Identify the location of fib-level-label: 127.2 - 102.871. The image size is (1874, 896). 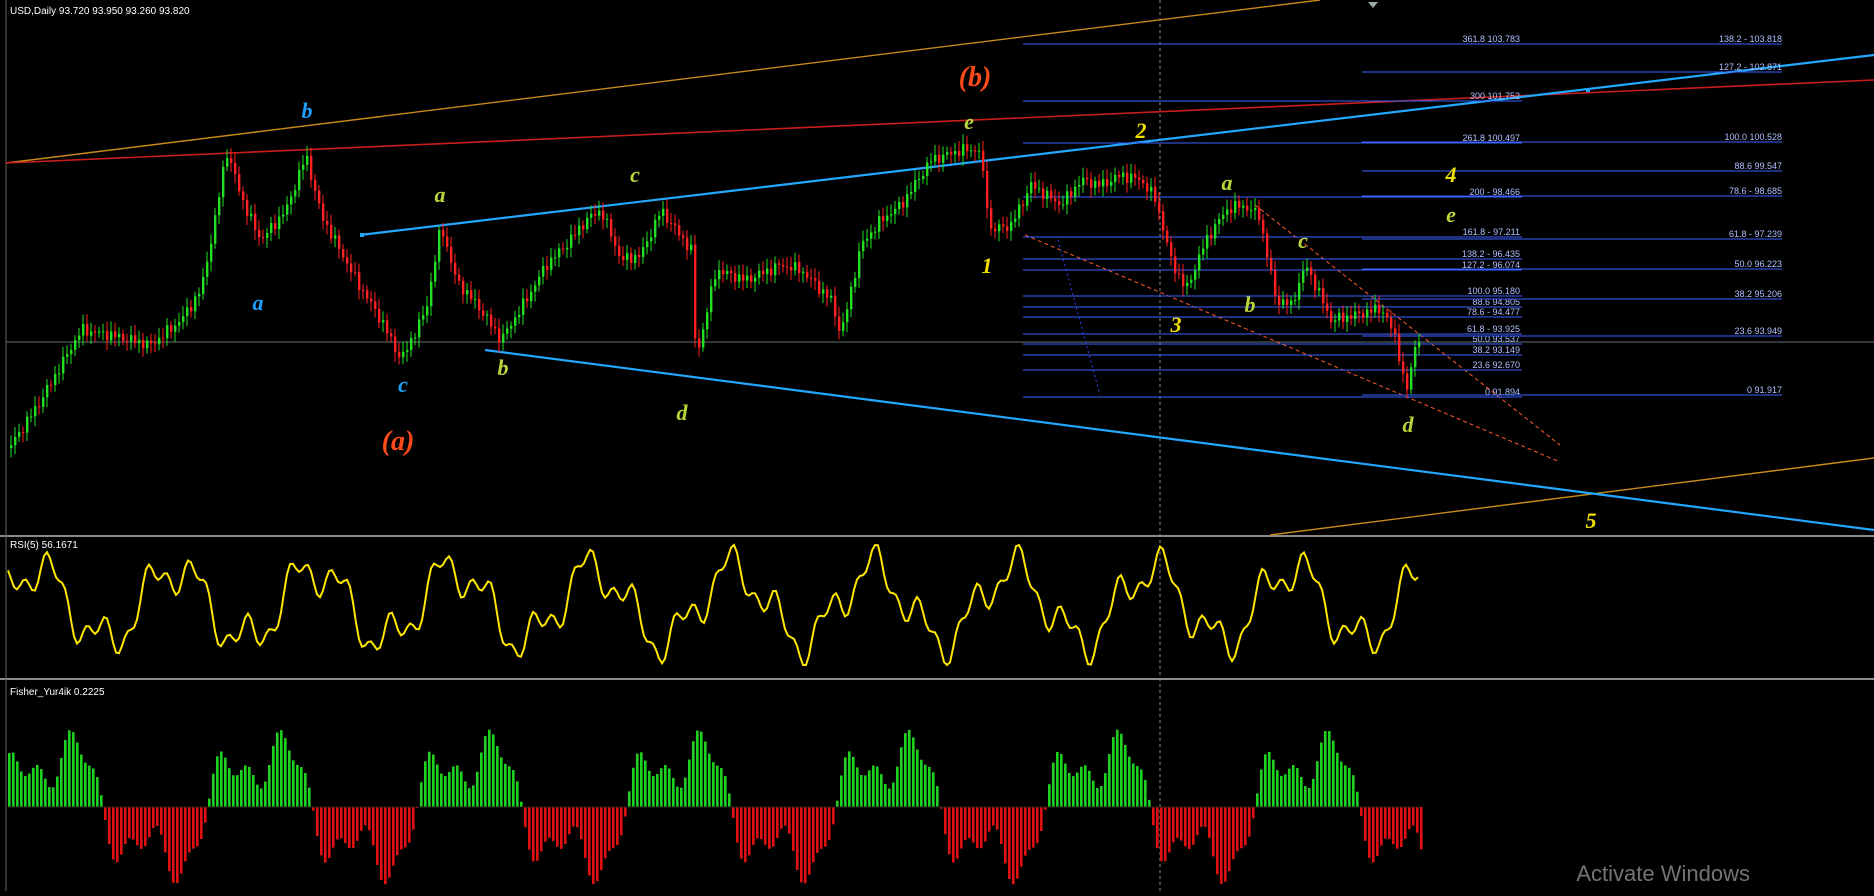
(1750, 67).